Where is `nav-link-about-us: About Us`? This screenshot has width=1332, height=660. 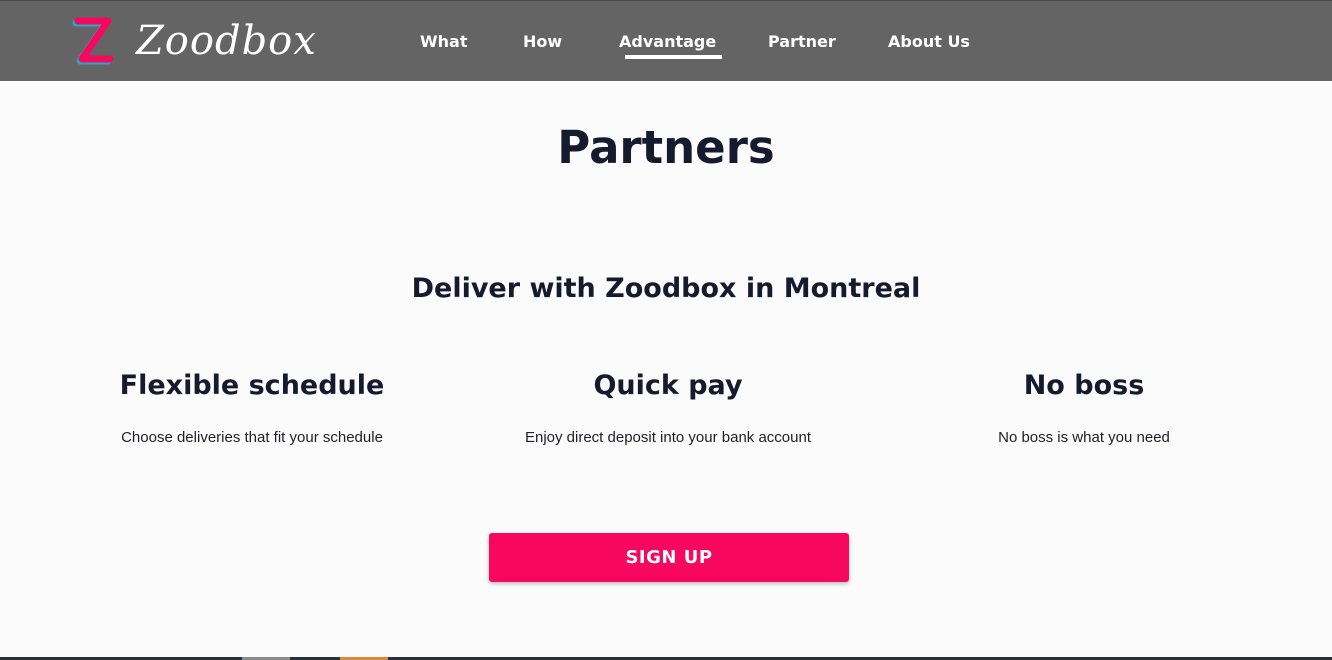
nav-link-about-us: About Us is located at coordinates (929, 42).